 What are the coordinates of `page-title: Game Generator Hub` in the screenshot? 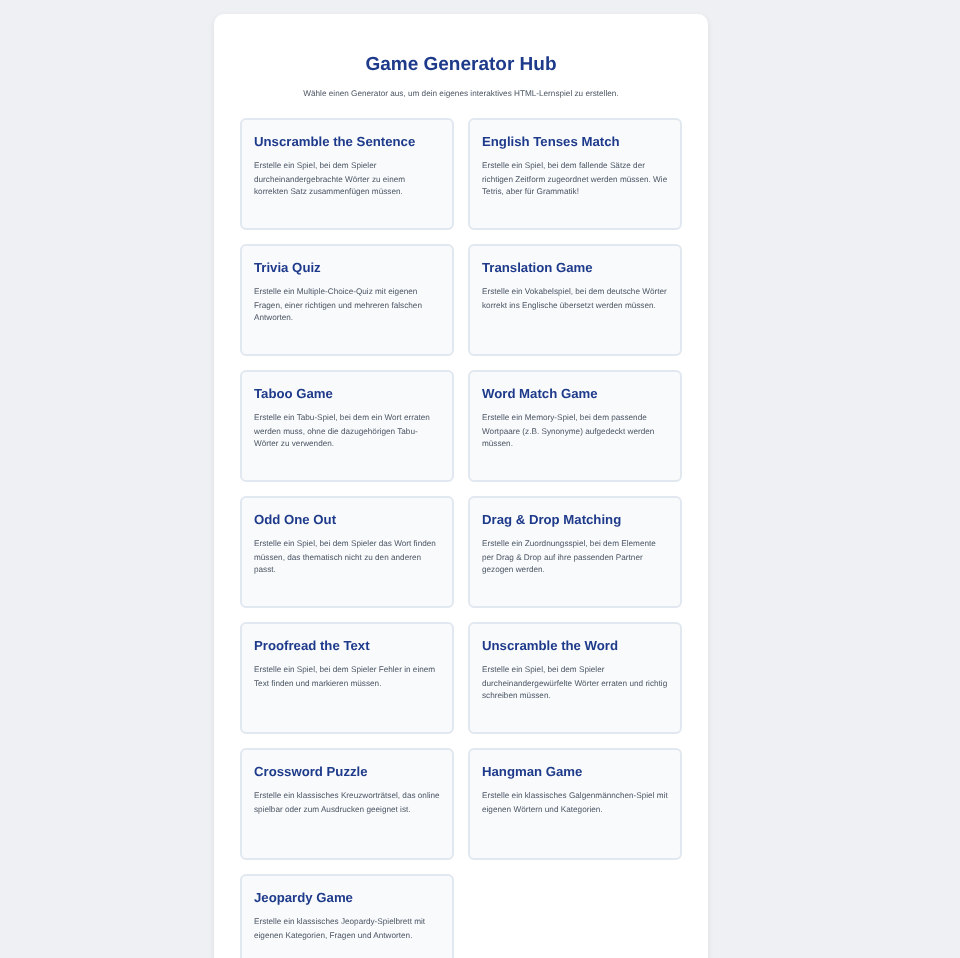 It's located at (461, 66).